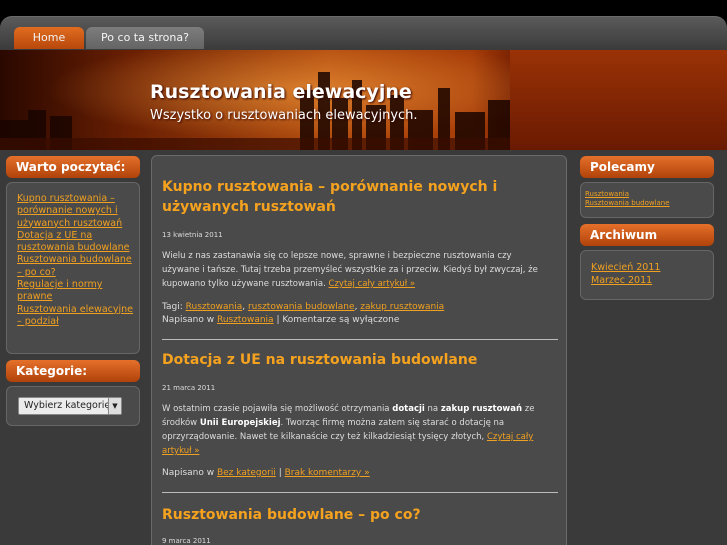 The width and height of the screenshot is (727, 545). Describe the element at coordinates (301, 307) in the screenshot. I see `tag-link: rusztowania budowlane` at that location.